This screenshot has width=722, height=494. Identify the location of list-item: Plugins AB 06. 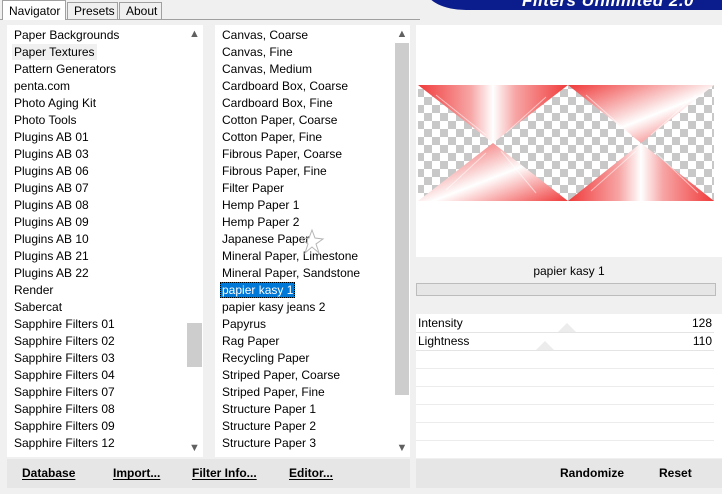
(51, 171).